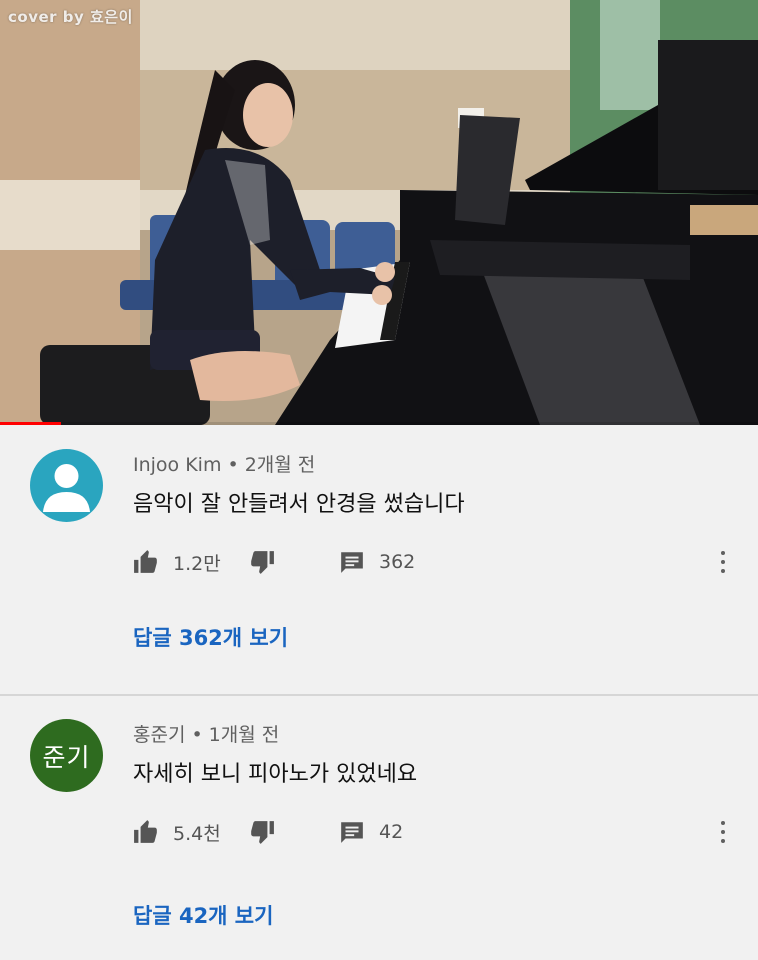 This screenshot has height=960, width=758. What do you see at coordinates (70, 17) in the screenshot?
I see `video-watermark: cover by 효은이` at bounding box center [70, 17].